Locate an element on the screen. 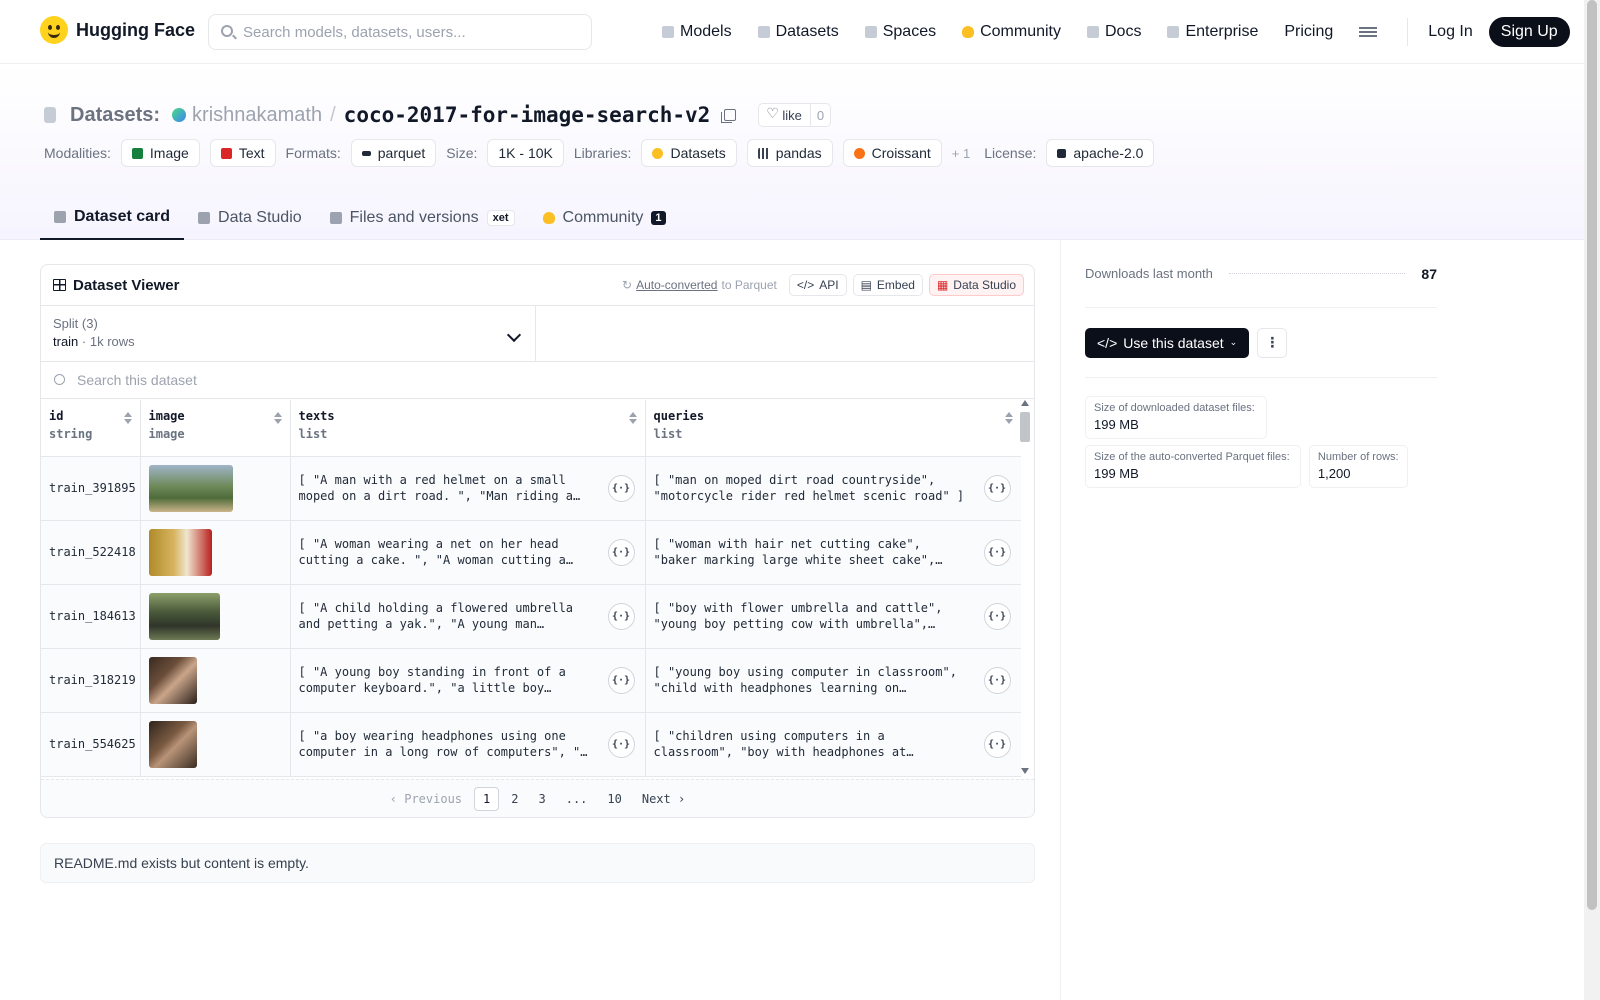  more-libraries: + 1 is located at coordinates (961, 153).